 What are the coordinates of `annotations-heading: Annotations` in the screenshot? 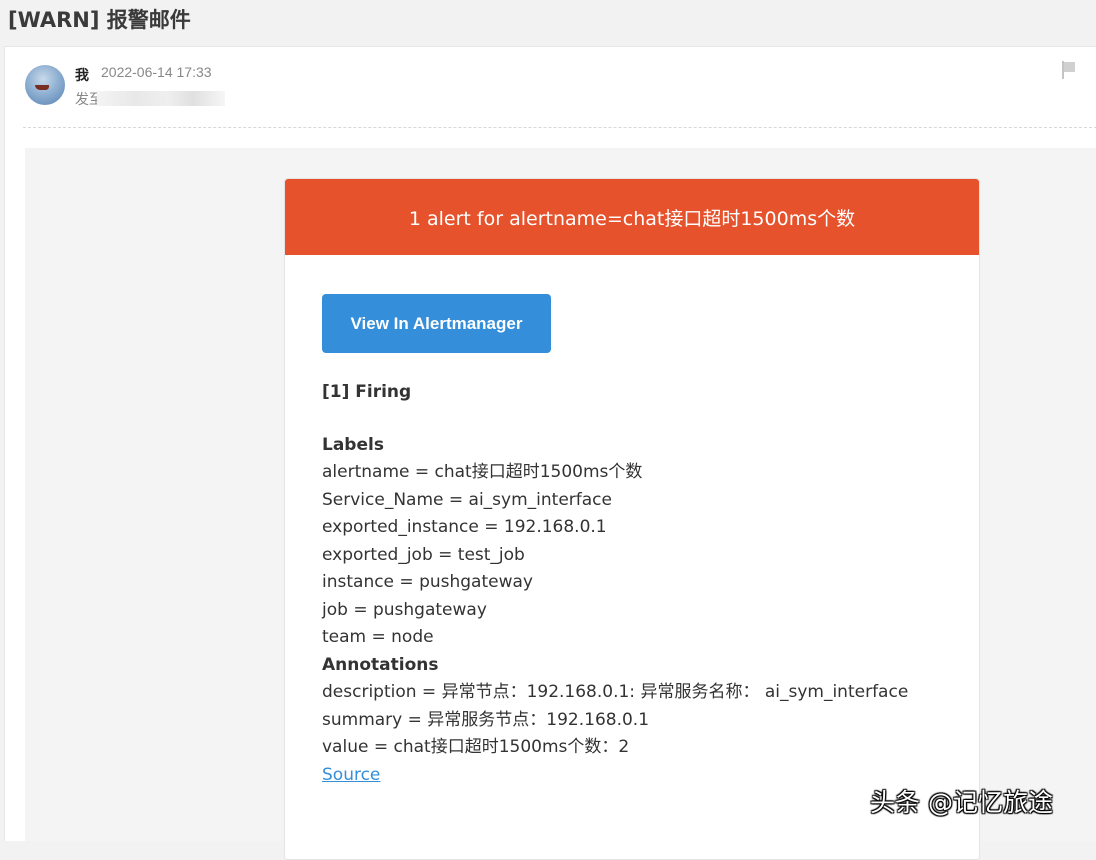 It's located at (380, 664).